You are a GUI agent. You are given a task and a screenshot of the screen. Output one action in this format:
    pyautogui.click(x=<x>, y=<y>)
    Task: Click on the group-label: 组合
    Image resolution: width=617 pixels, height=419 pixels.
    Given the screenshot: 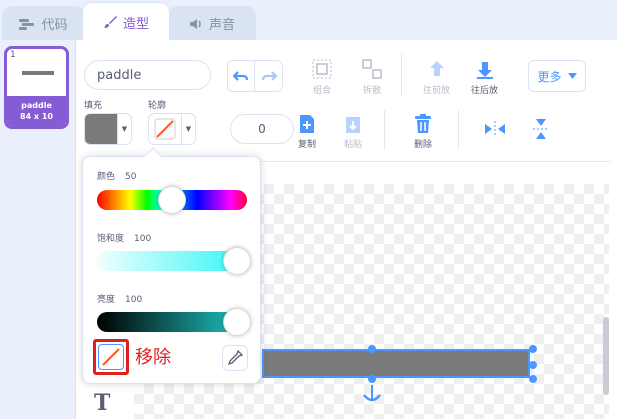 What is the action you would take?
    pyautogui.click(x=321, y=91)
    